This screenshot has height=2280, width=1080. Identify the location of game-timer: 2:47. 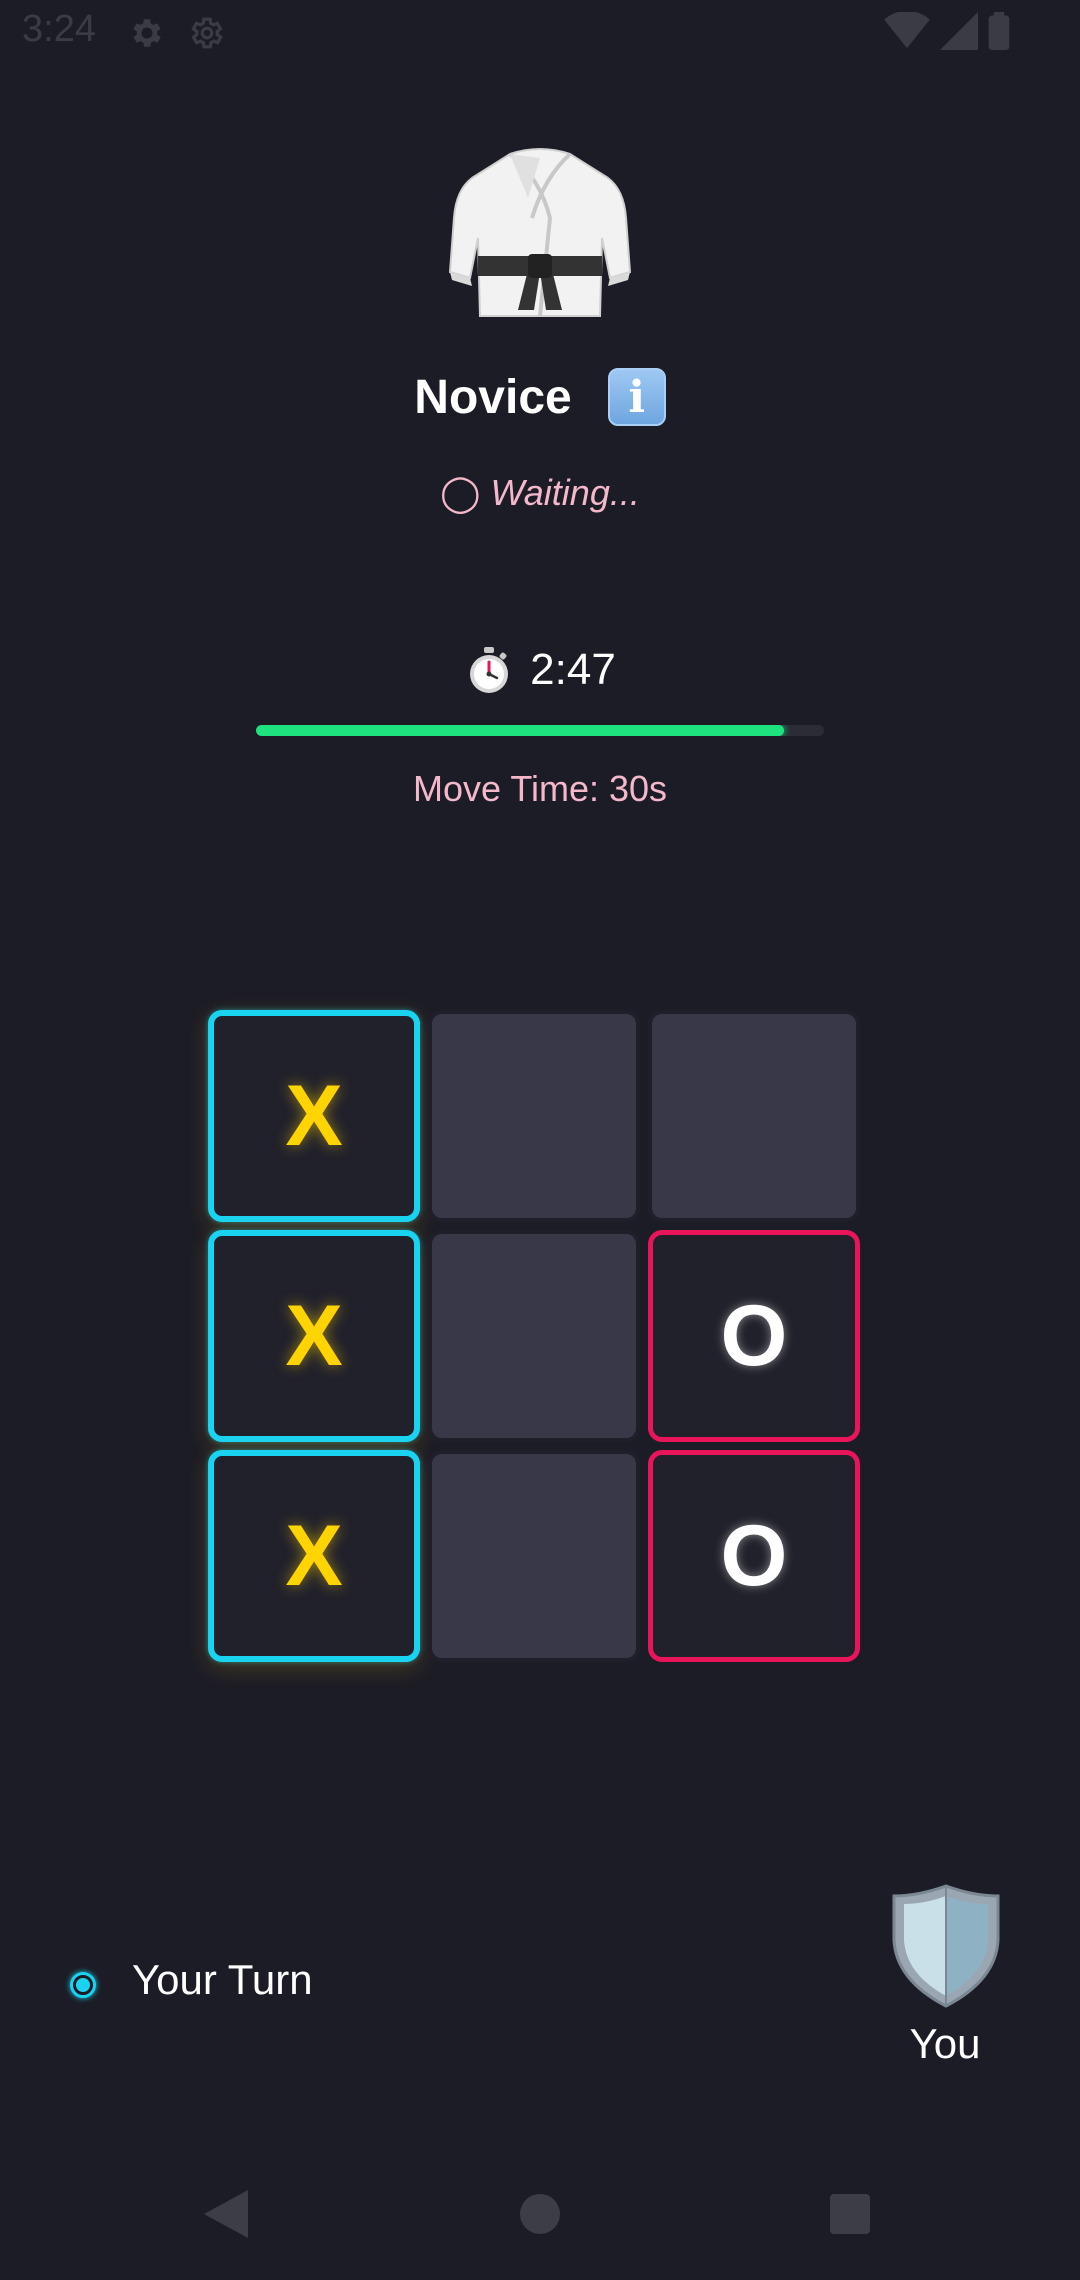
(540, 670).